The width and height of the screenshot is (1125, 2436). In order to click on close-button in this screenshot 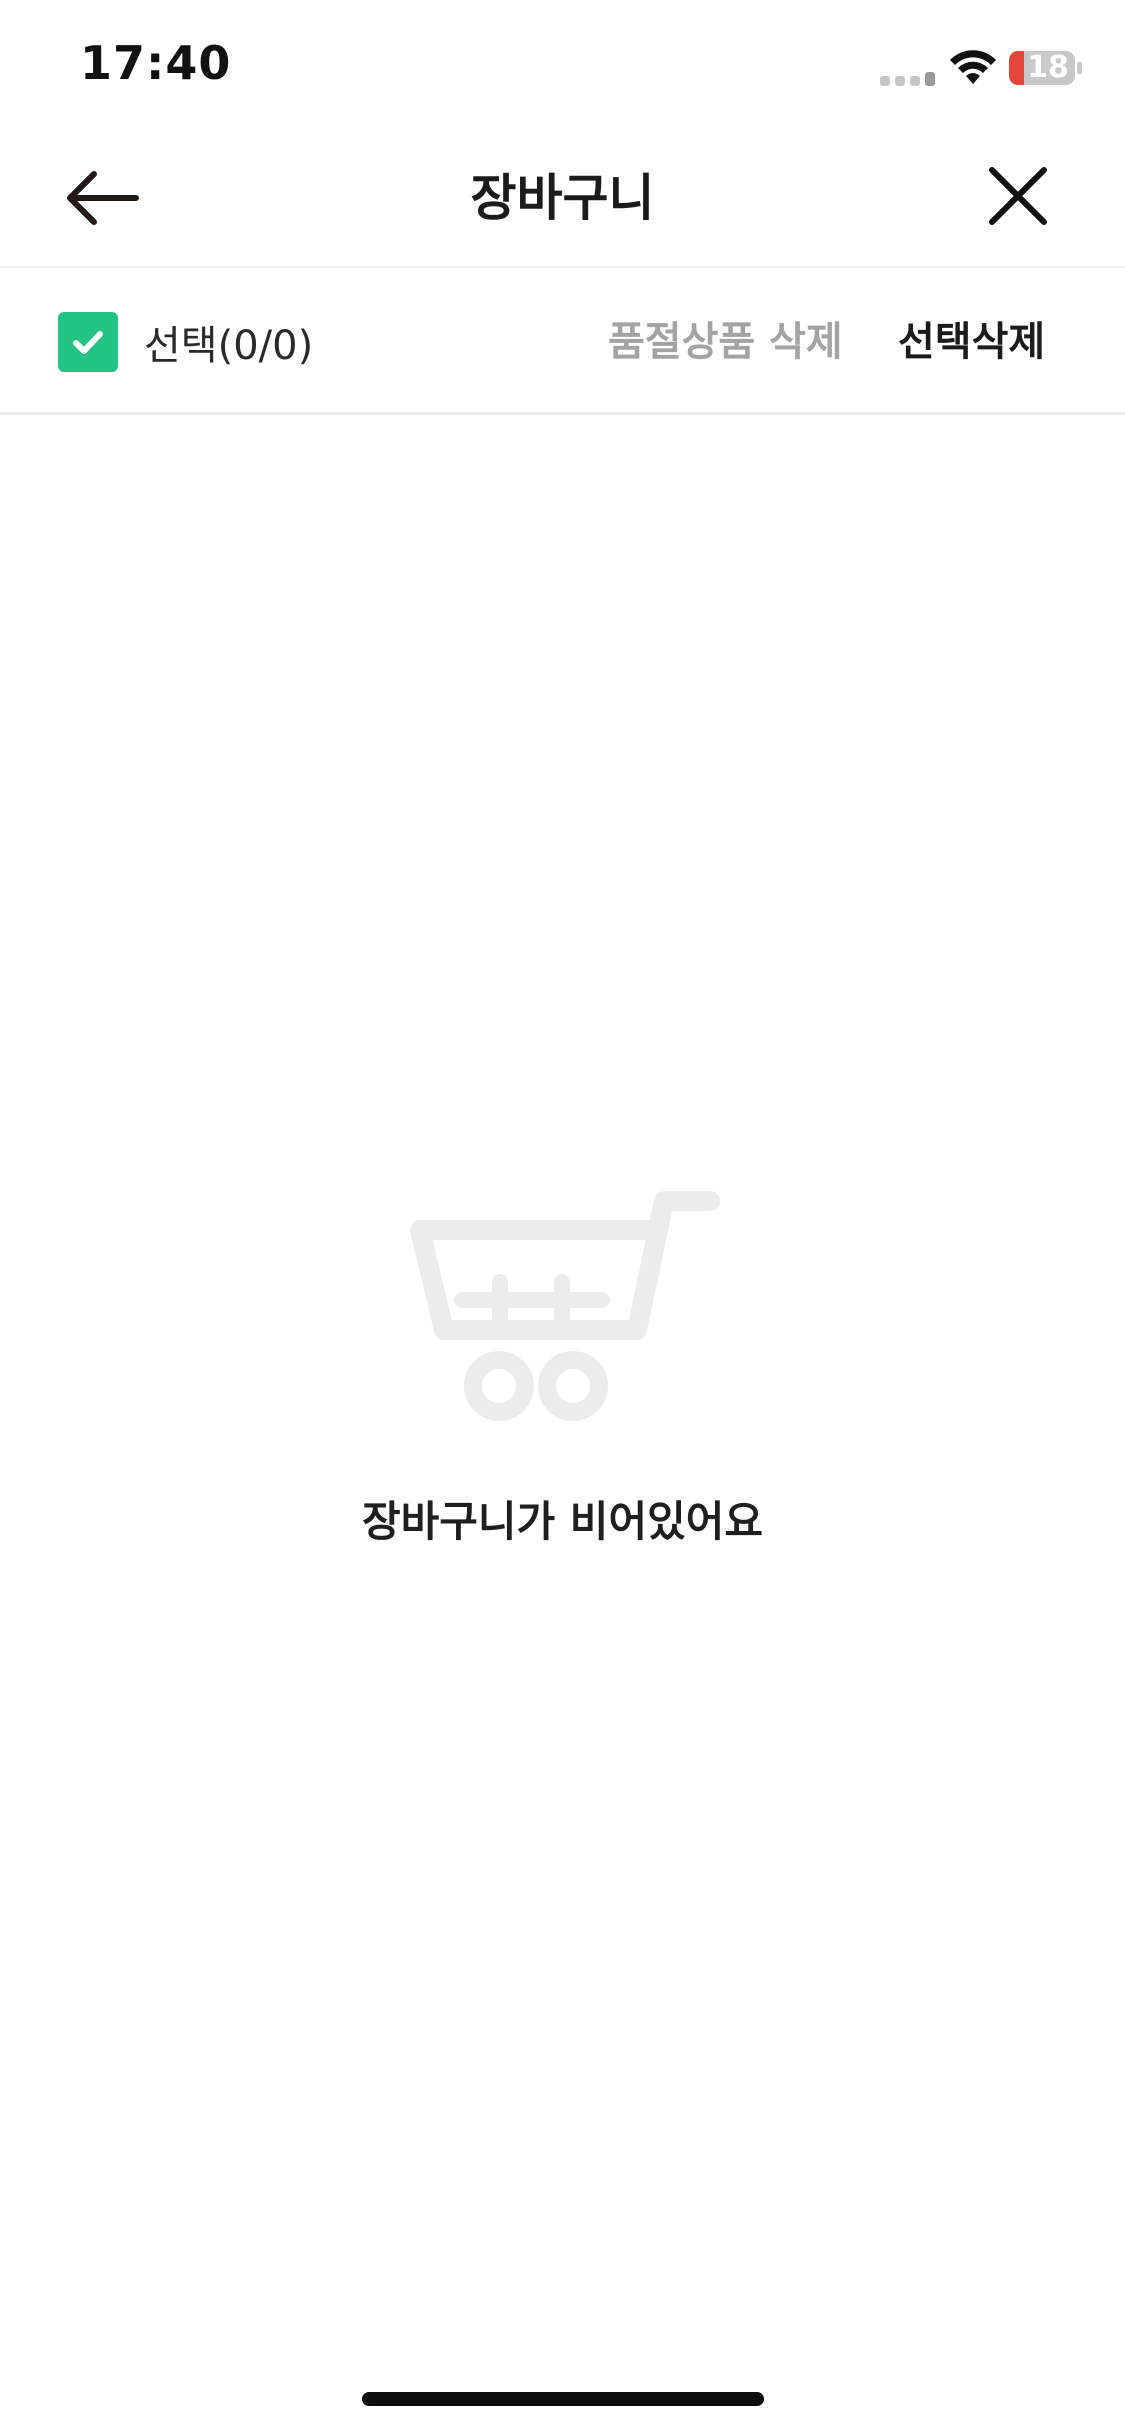, I will do `click(1018, 198)`.